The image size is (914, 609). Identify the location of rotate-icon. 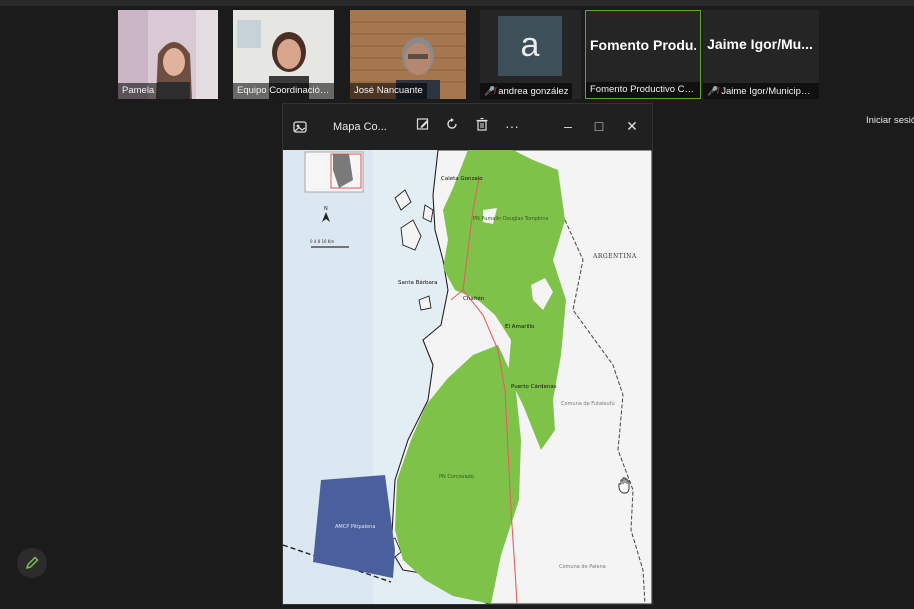
(452, 126).